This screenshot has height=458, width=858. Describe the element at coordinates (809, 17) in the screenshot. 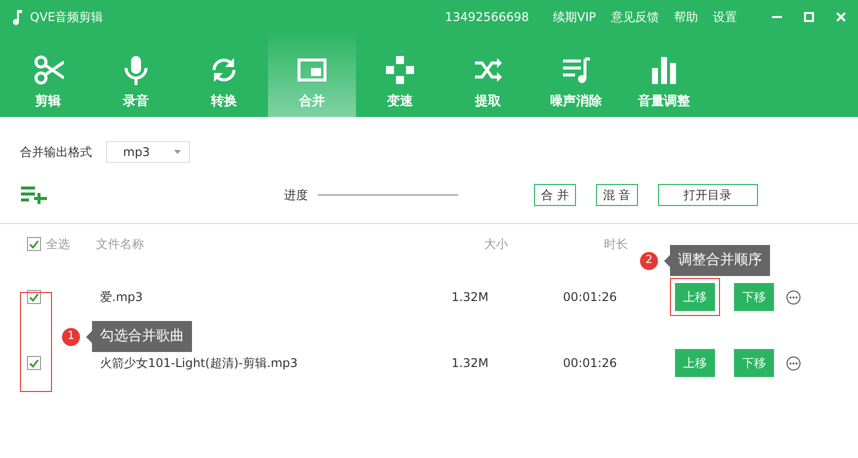

I see `maximize-icon` at that location.